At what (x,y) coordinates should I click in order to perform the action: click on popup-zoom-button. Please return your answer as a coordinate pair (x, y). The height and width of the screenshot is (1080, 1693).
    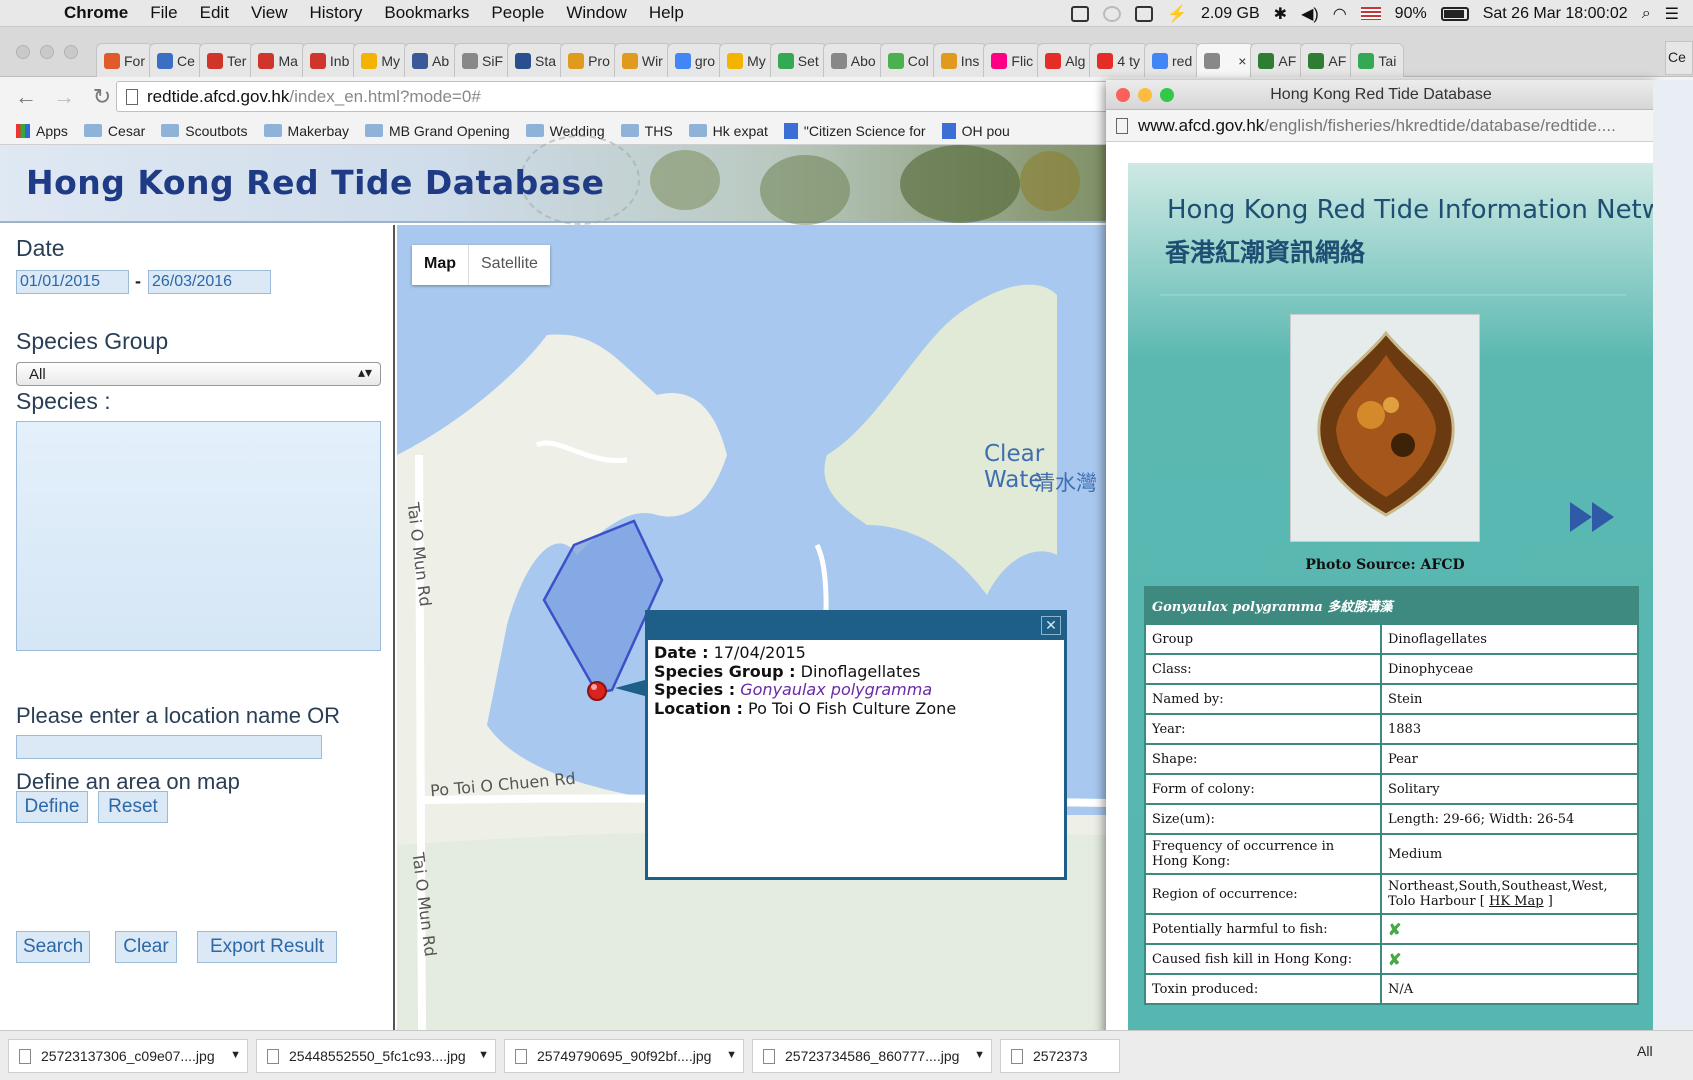
    Looking at the image, I should click on (1167, 95).